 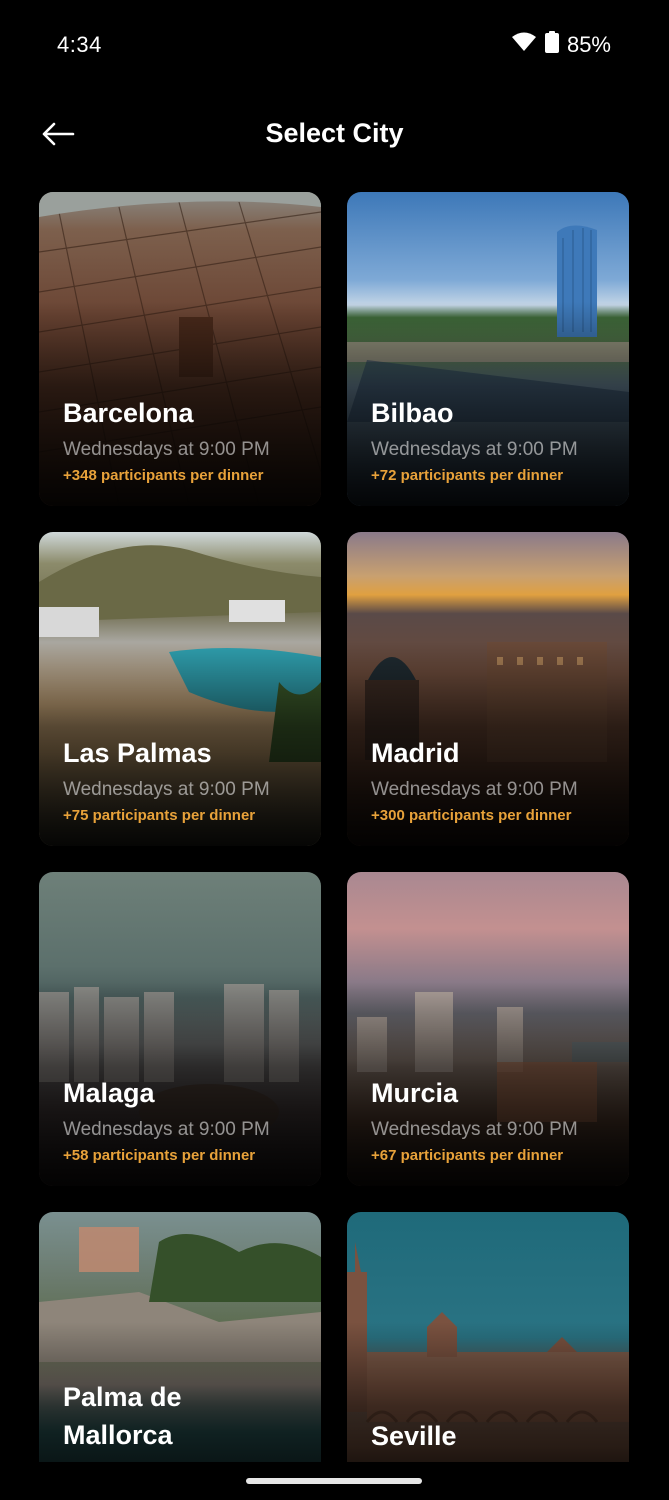 What do you see at coordinates (588, 44) in the screenshot?
I see `battery-percent: 85%` at bounding box center [588, 44].